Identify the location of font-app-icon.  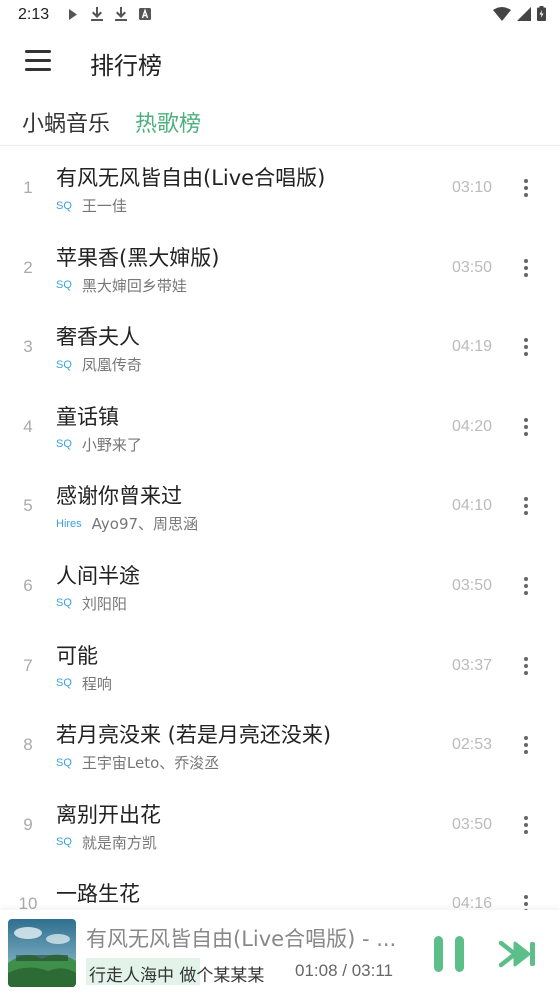
(145, 14).